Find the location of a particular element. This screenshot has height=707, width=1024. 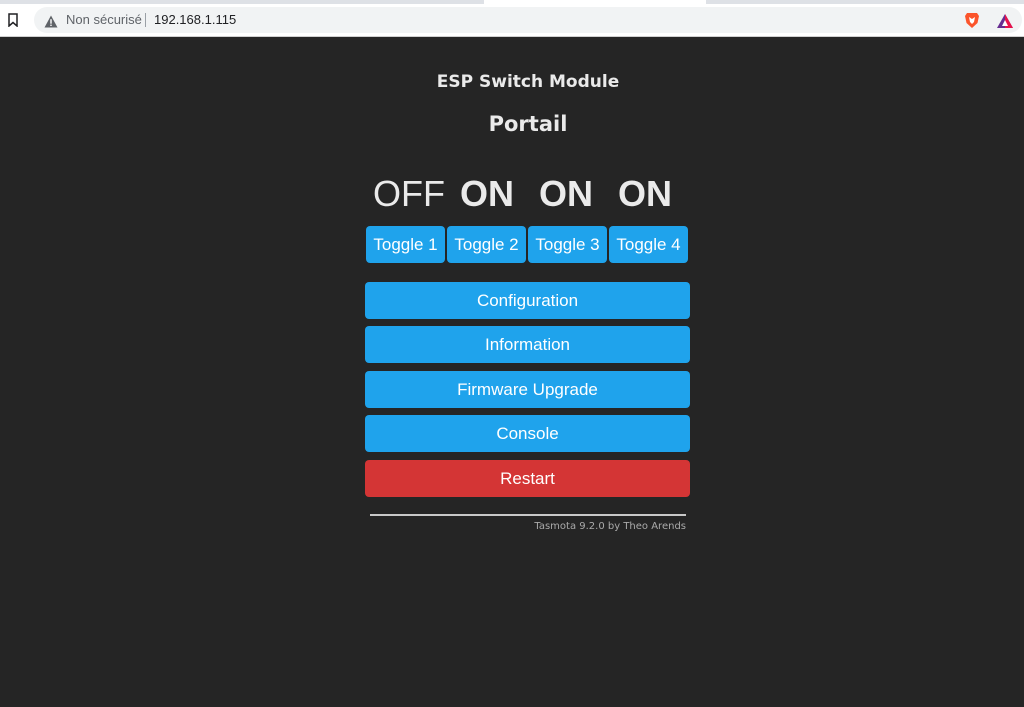

toggle-row: Toggle 1 Toggle 2 Toggle 3 Toggle 4 is located at coordinates (528, 245).